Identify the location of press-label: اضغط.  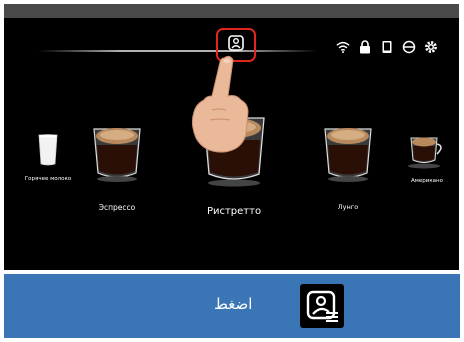
(233, 304).